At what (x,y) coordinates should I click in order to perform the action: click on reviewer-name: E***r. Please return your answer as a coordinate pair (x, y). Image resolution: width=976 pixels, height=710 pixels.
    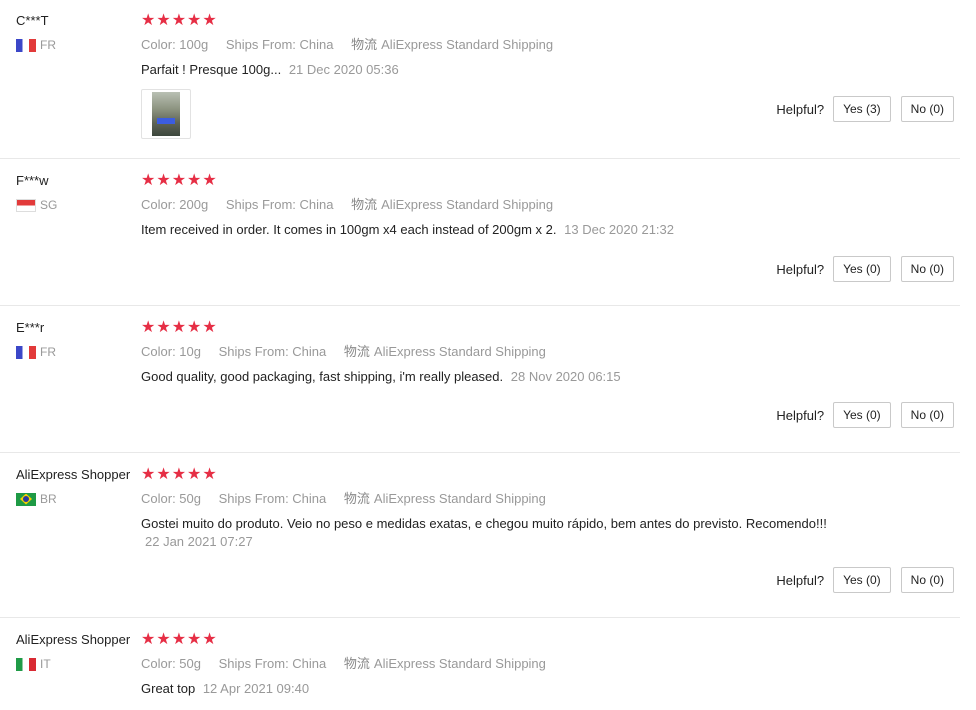
    Looking at the image, I should click on (30, 327).